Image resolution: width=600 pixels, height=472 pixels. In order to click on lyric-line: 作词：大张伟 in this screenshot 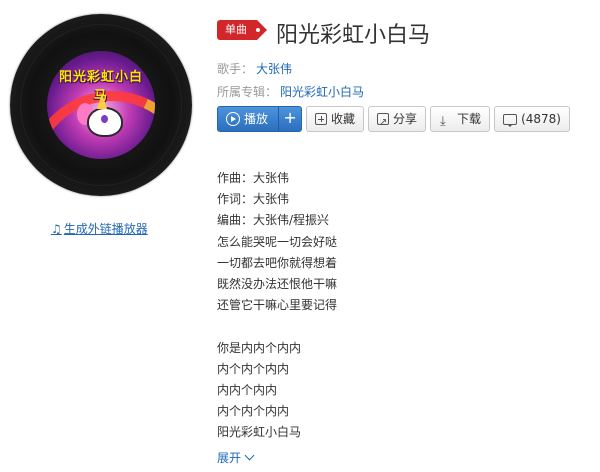, I will do `click(253, 199)`.